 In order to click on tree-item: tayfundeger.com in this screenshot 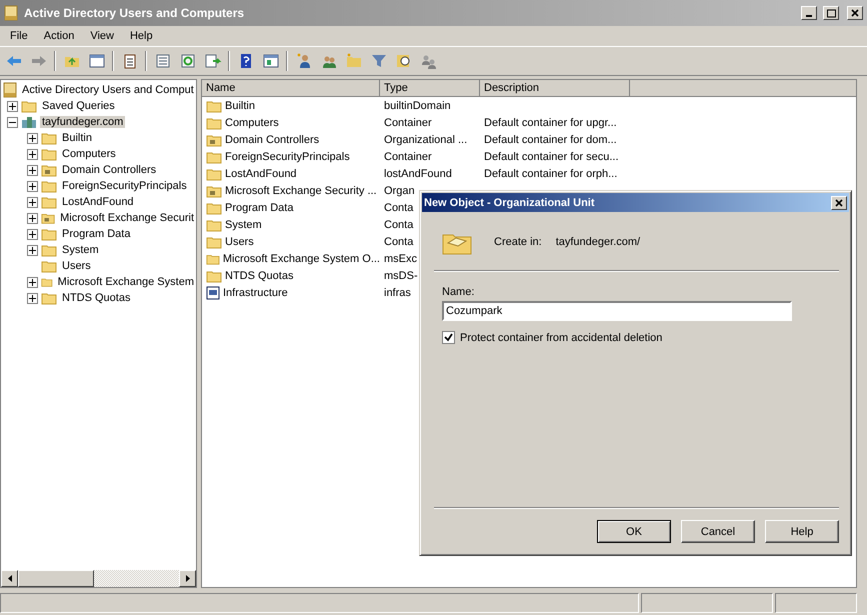, I will do `click(83, 122)`.